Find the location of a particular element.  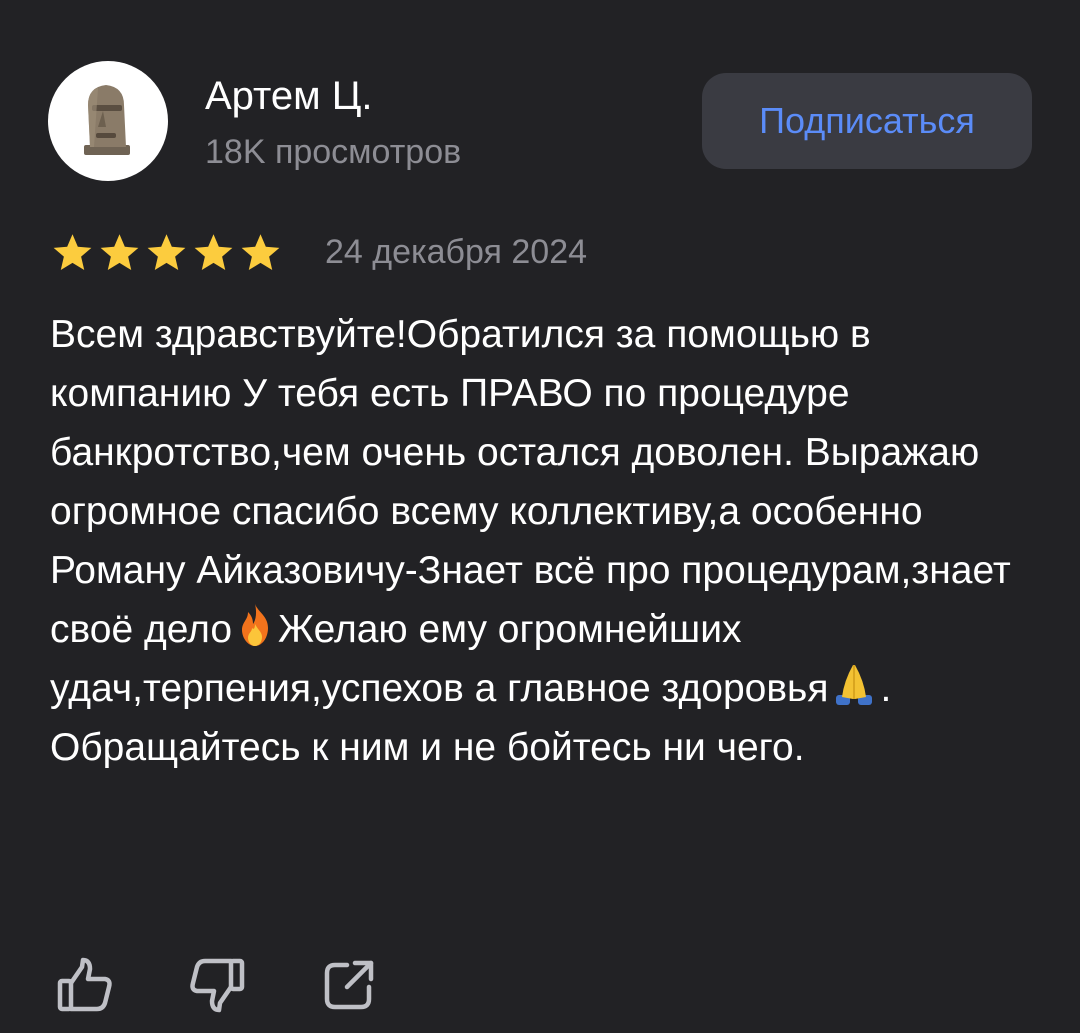

author-avatar is located at coordinates (108, 121).